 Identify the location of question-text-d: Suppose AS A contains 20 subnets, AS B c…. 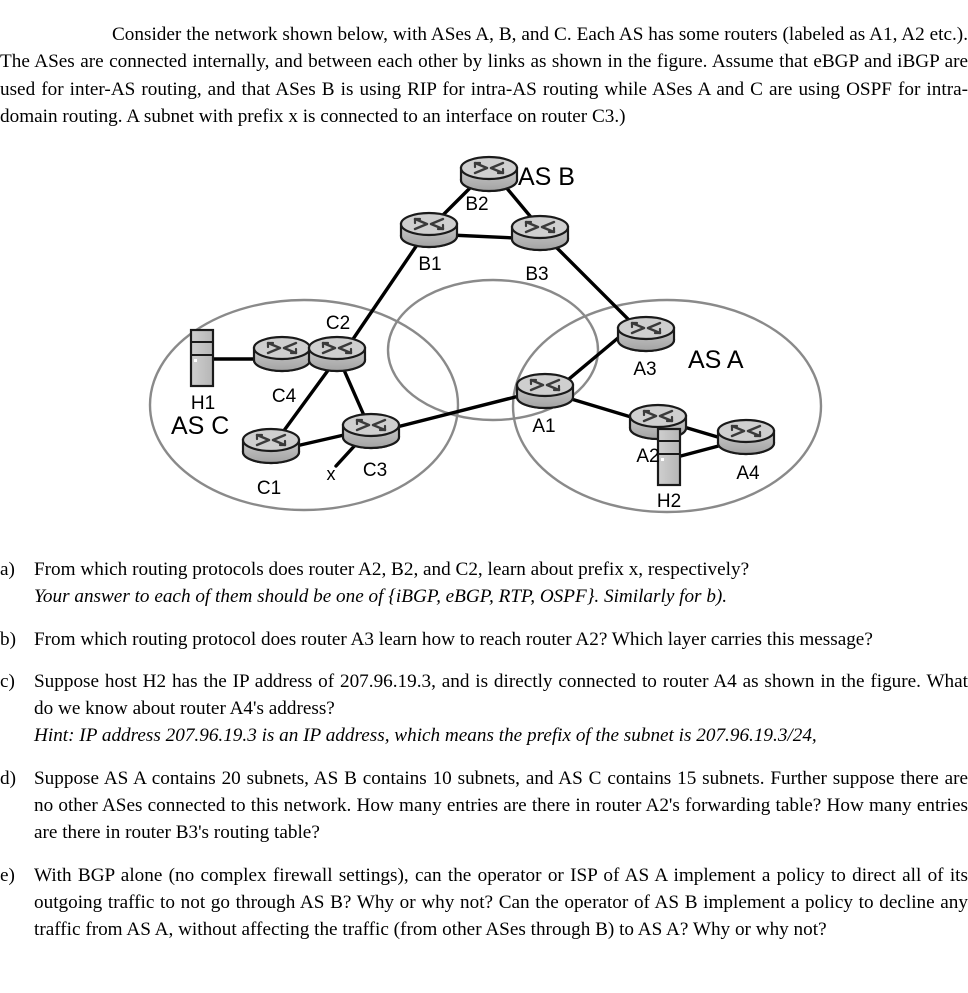
(501, 805).